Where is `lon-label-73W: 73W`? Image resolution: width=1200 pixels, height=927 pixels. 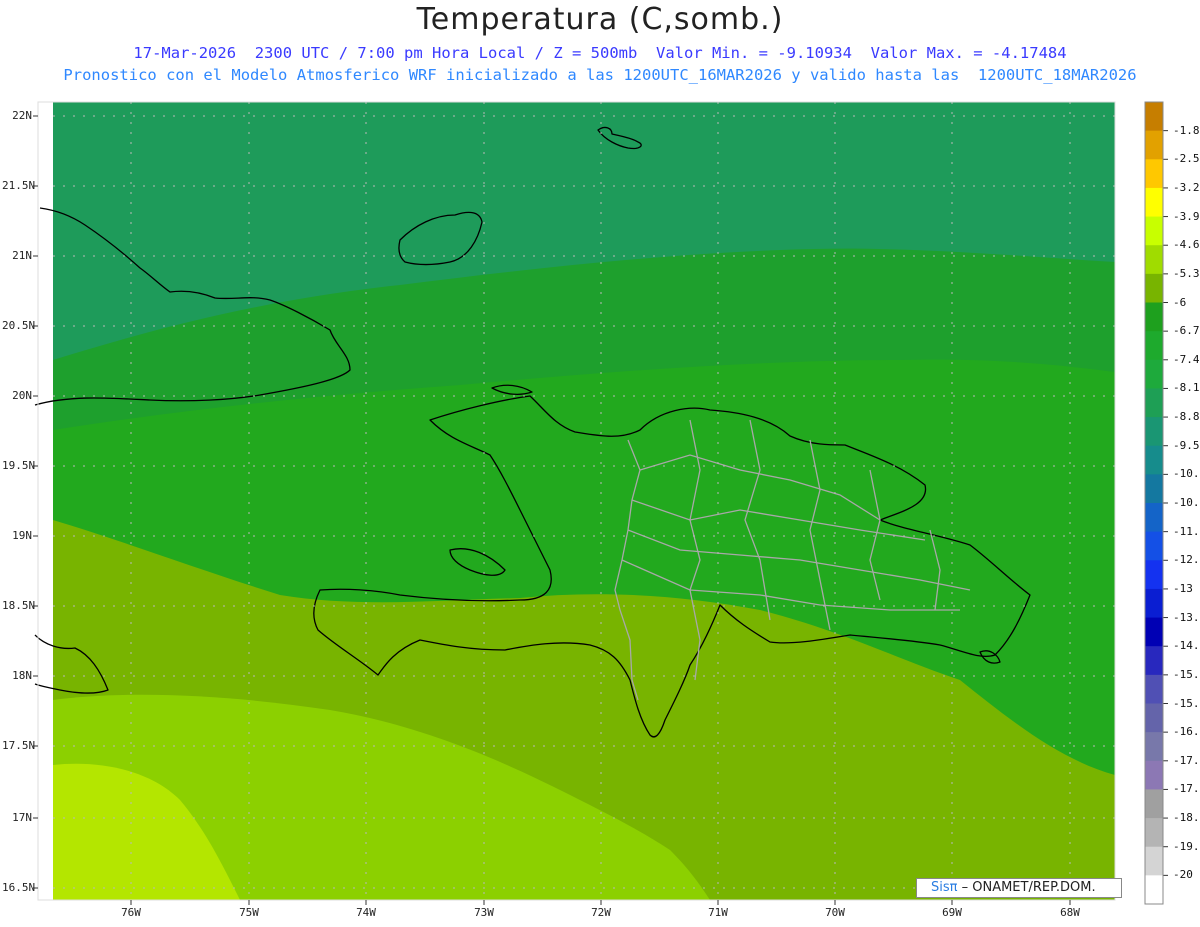
lon-label-73W: 73W is located at coordinates (484, 912).